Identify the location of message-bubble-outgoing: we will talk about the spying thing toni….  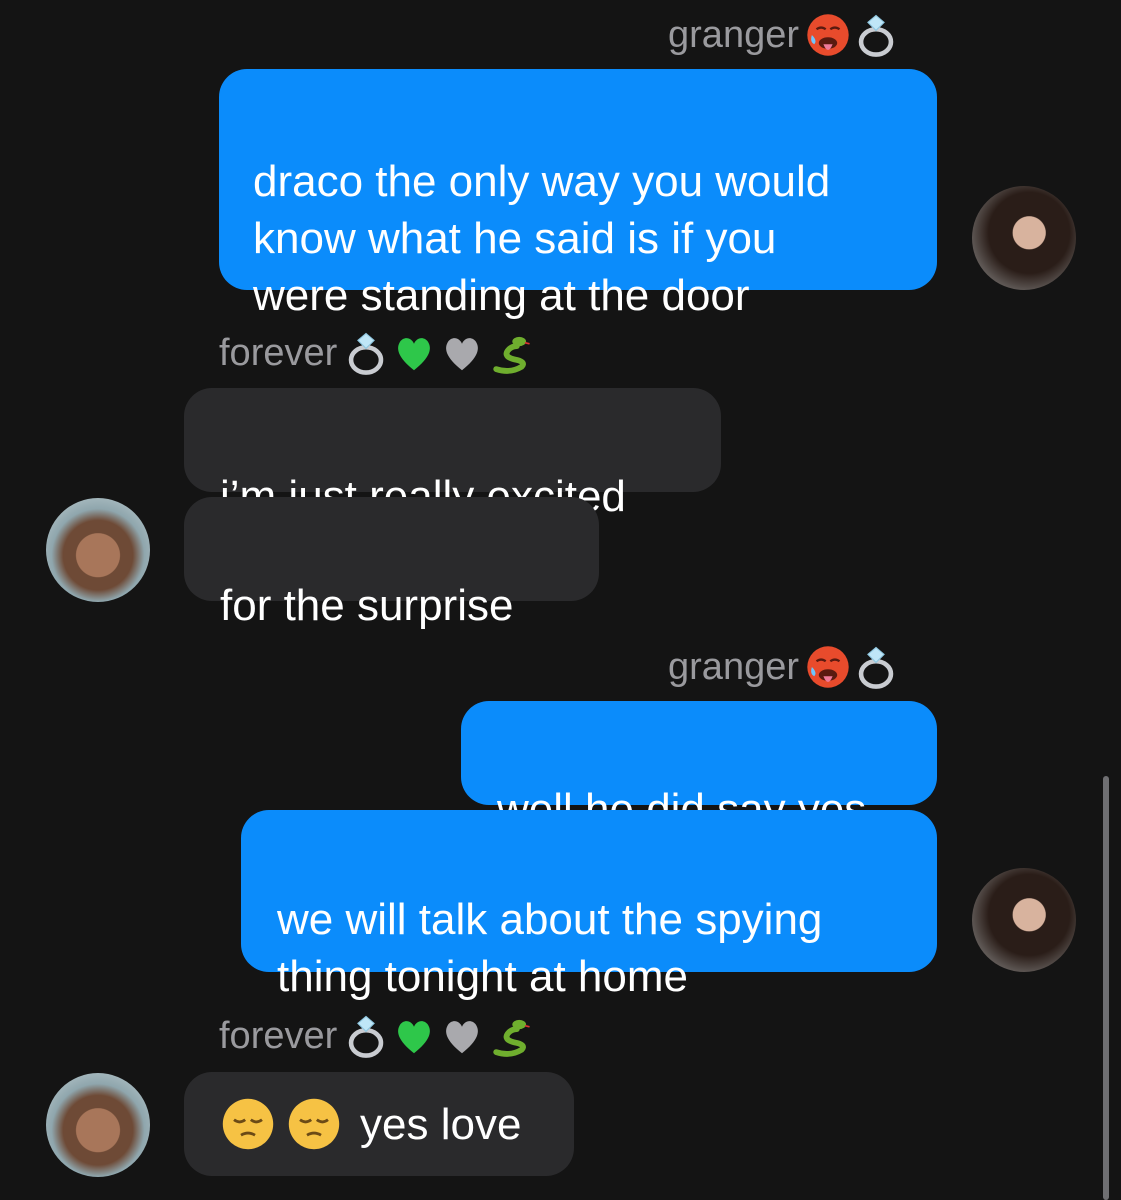
(589, 905).